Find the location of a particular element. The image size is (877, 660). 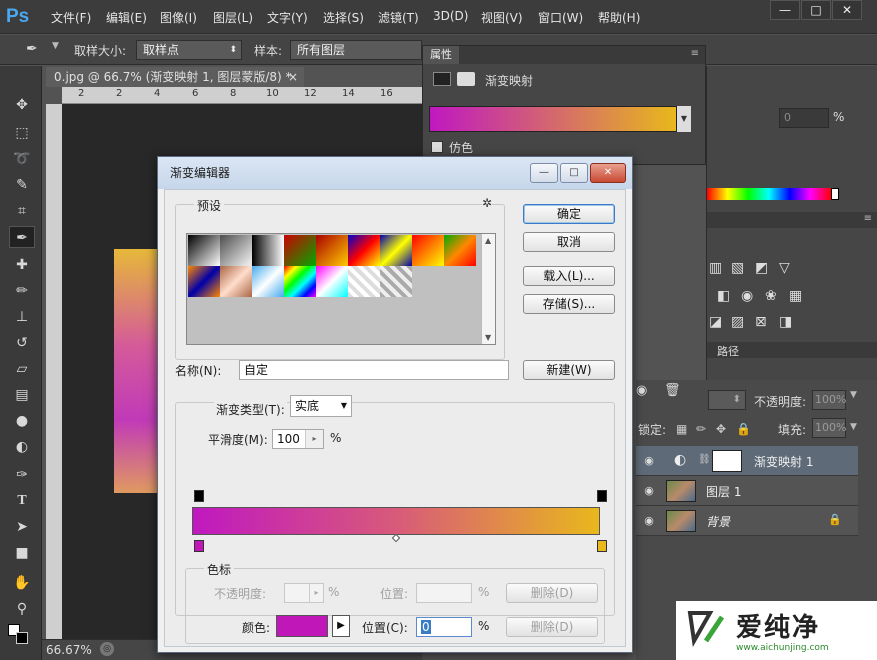

close-tab-icon: × is located at coordinates (293, 77).